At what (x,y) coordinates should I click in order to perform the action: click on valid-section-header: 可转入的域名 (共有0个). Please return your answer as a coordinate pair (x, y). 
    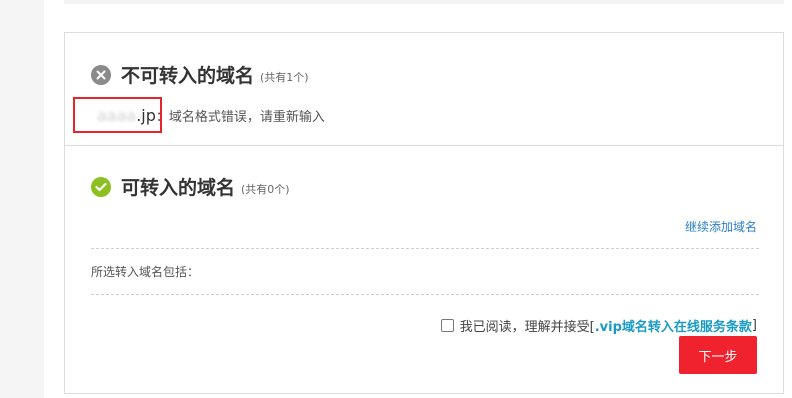
    Looking at the image, I should click on (190, 186).